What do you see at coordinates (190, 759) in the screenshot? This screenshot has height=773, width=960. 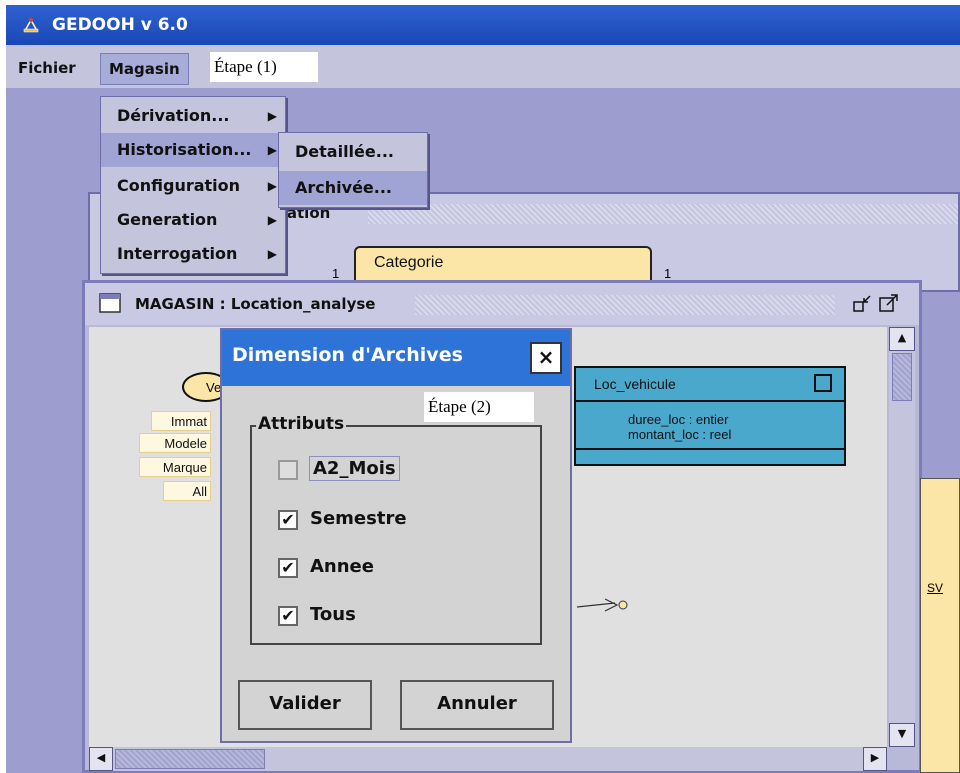 I see `horizontal-scroll-thumb` at bounding box center [190, 759].